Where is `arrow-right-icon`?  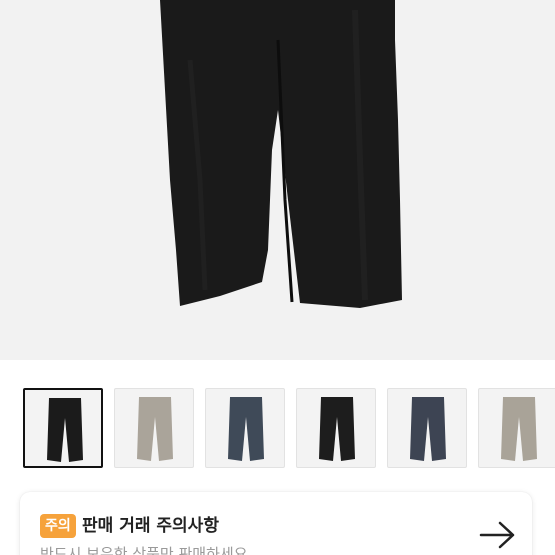 arrow-right-icon is located at coordinates (498, 535).